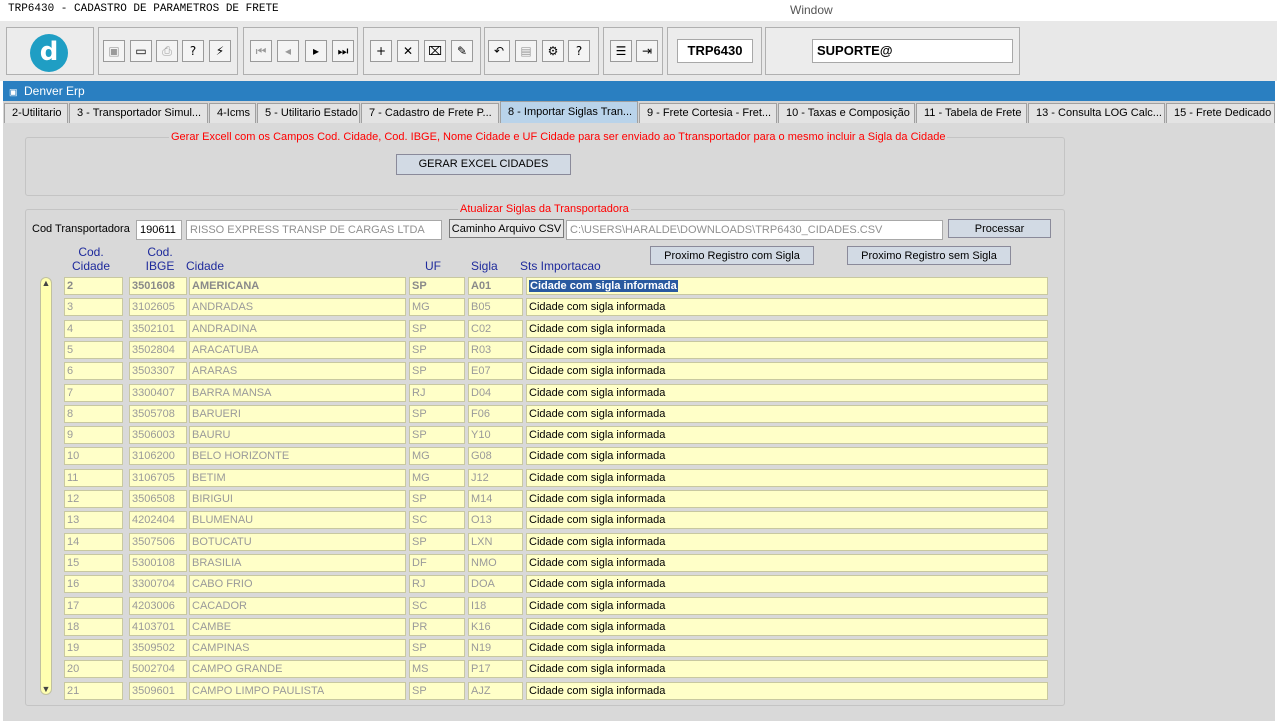 This screenshot has width=1277, height=721. What do you see at coordinates (495, 627) in the screenshot?
I see `cell-sigla: K16` at bounding box center [495, 627].